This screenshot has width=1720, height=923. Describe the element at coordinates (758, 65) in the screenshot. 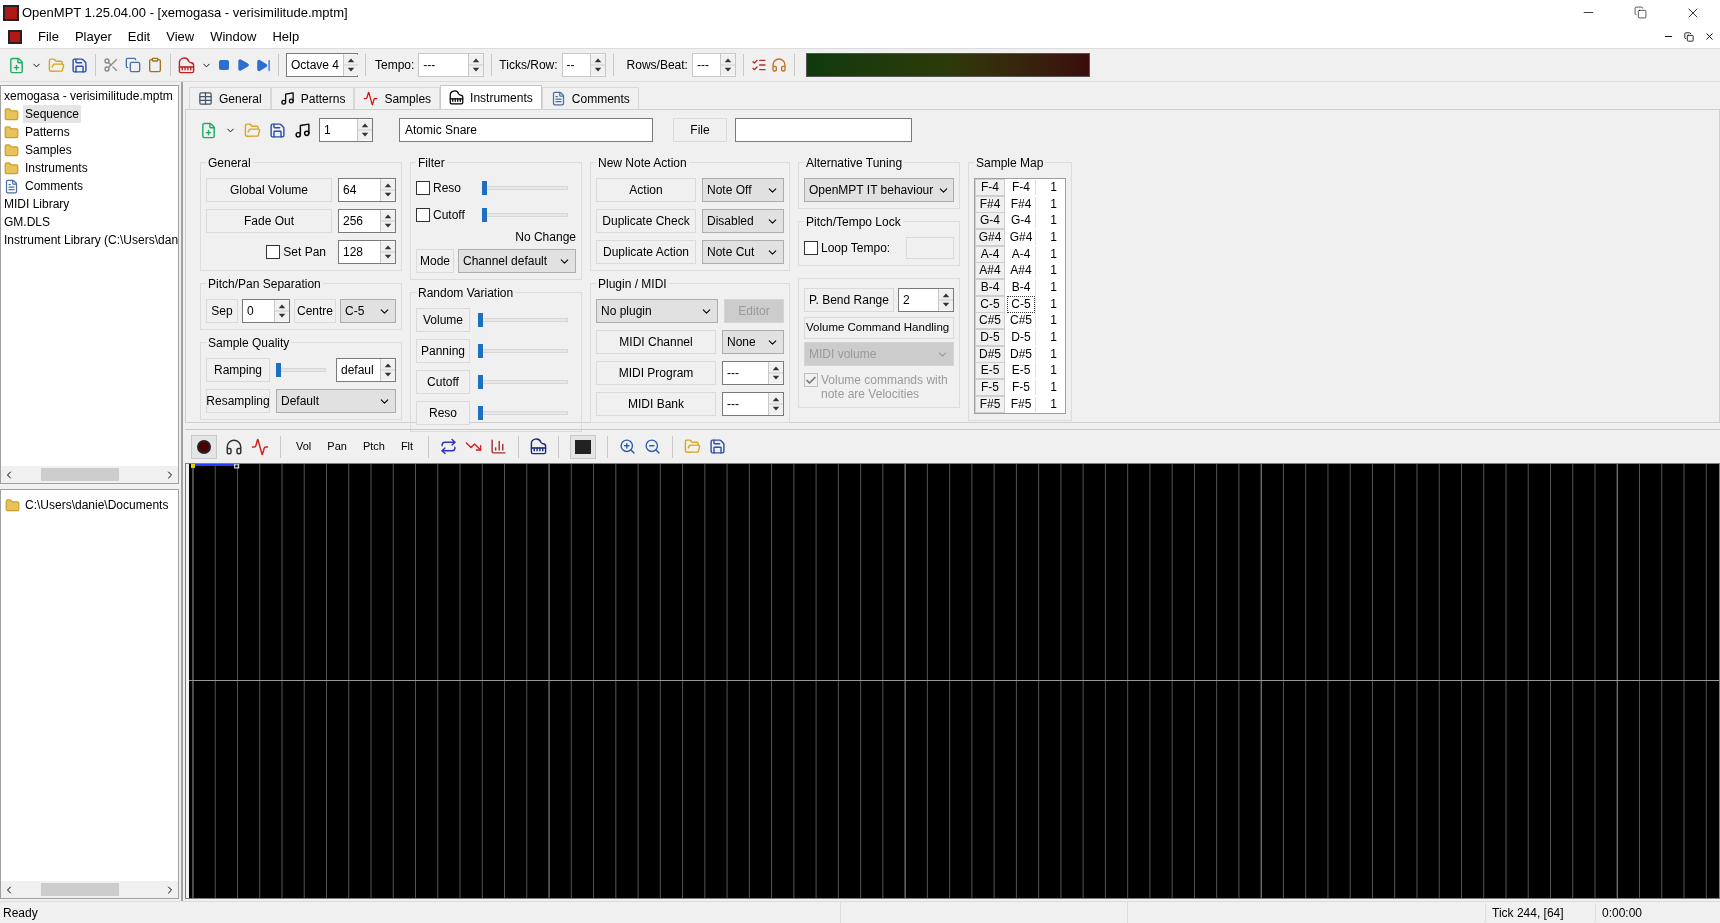

I see `checklist-icon` at that location.